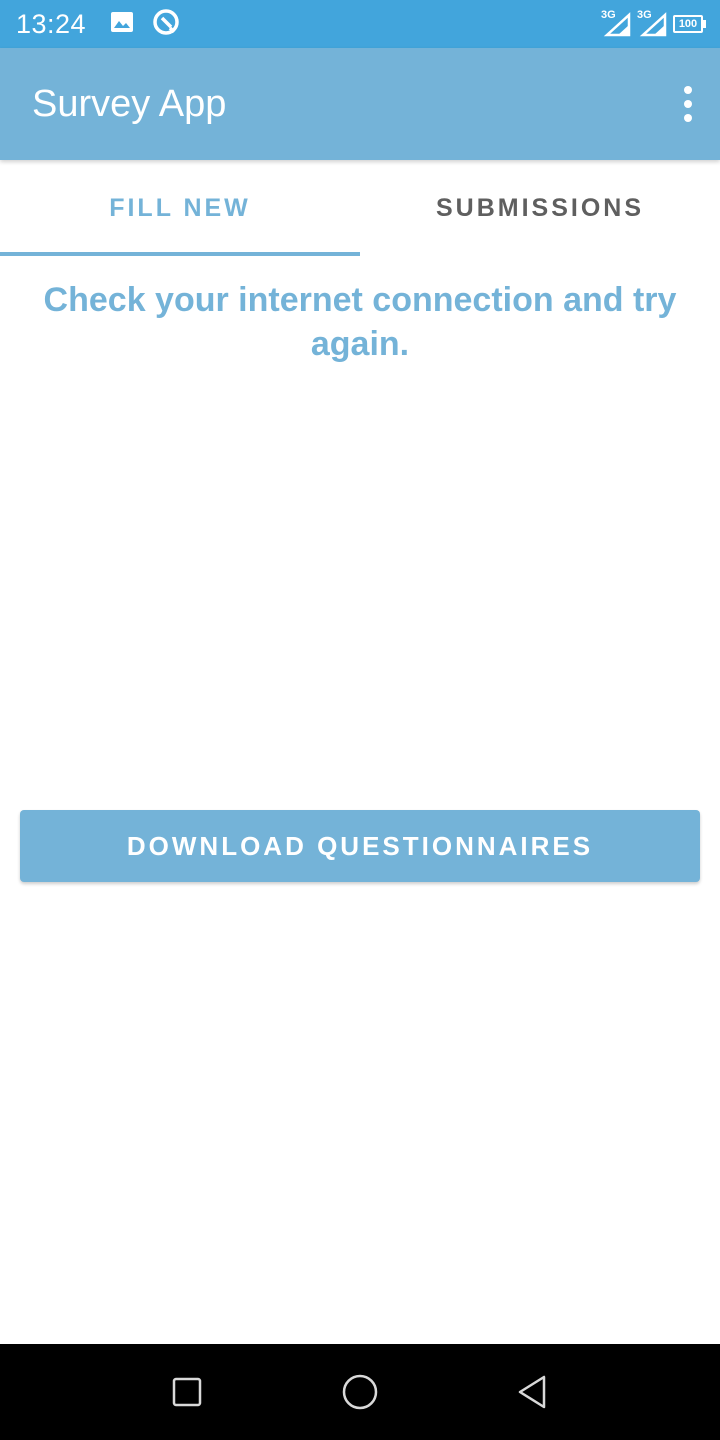 This screenshot has height=1440, width=720. What do you see at coordinates (533, 1392) in the screenshot?
I see `back-icon` at bounding box center [533, 1392].